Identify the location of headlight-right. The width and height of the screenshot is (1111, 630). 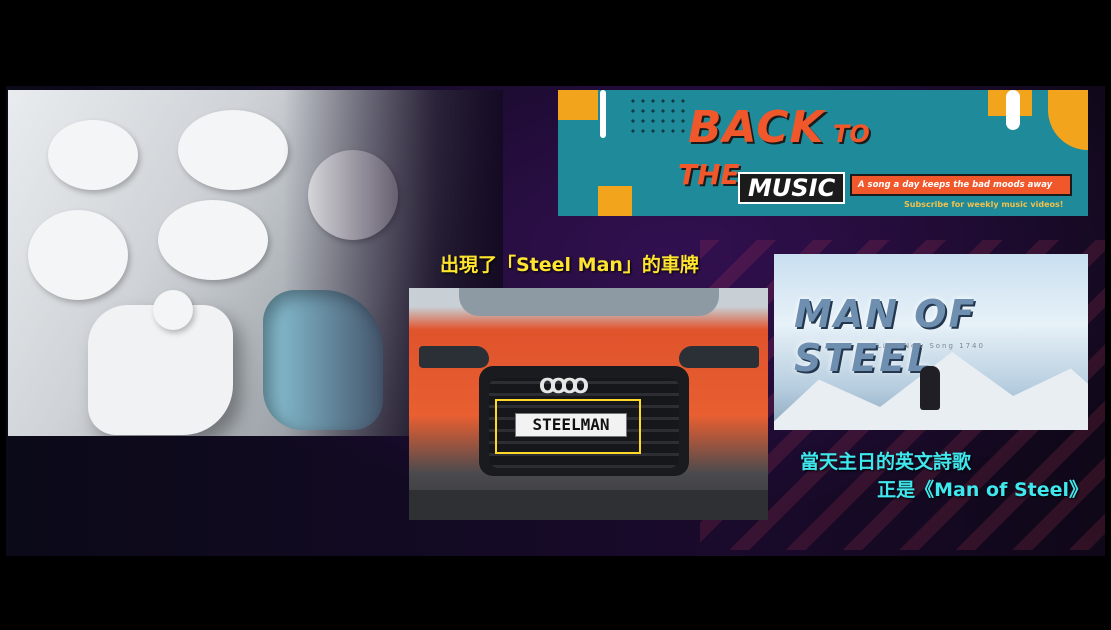
(719, 357).